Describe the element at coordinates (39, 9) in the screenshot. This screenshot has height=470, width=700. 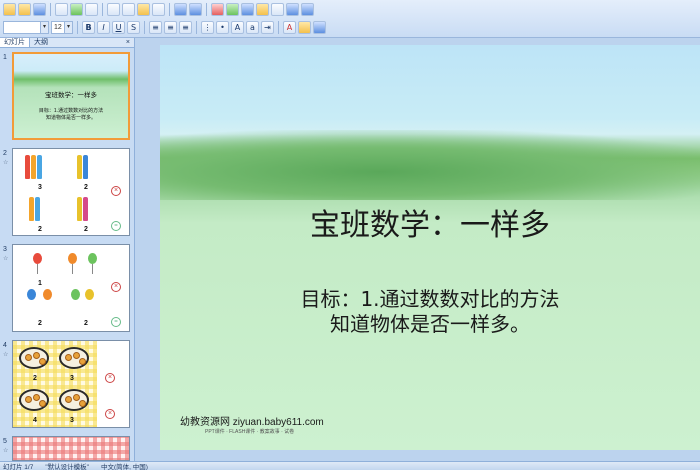
I see `save-icon` at that location.